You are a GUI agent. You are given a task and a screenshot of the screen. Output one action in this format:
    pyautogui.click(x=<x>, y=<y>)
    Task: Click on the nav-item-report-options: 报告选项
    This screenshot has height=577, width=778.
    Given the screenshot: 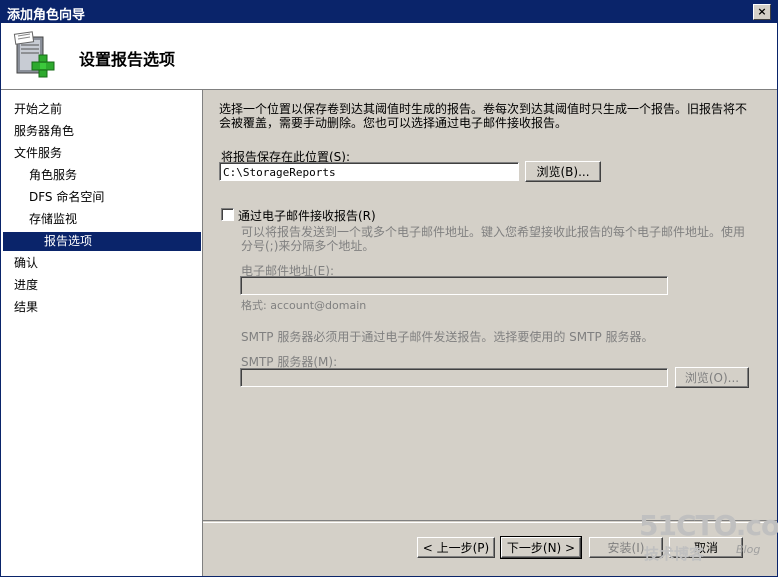 What is the action you would take?
    pyautogui.click(x=102, y=241)
    